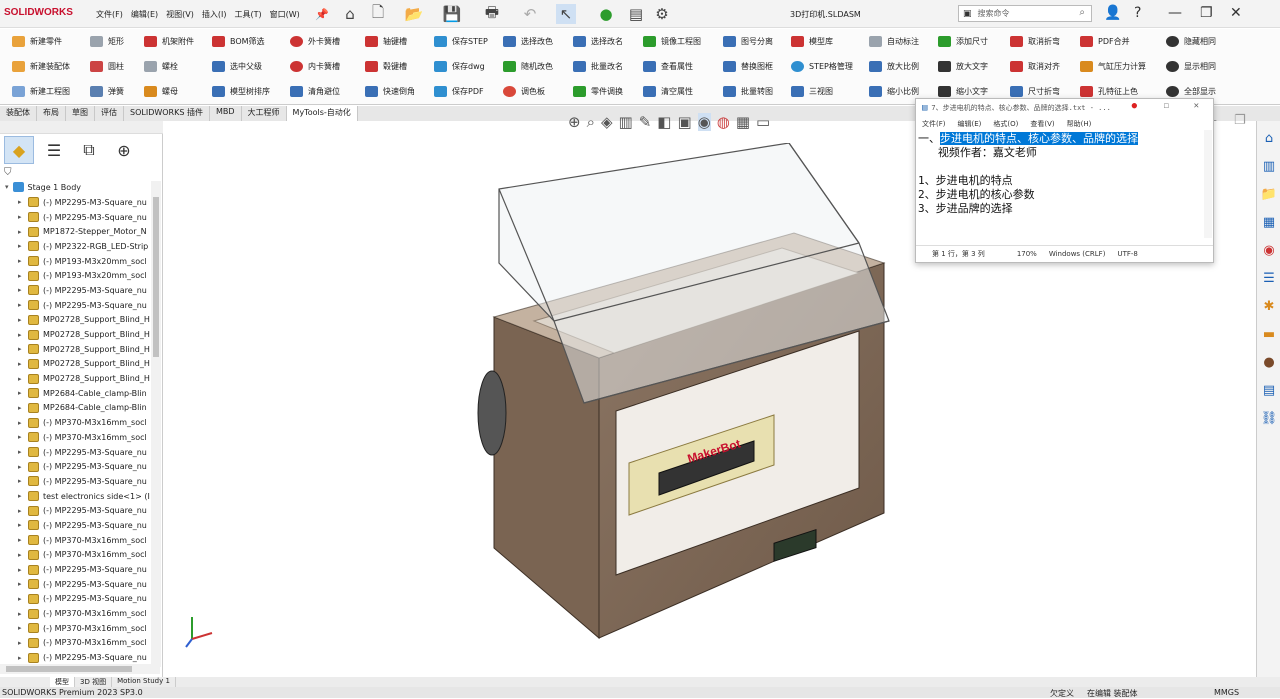 This screenshot has width=1280, height=699. Describe the element at coordinates (124, 150) in the screenshot. I see `dimxpert-icon: ⊕` at that location.